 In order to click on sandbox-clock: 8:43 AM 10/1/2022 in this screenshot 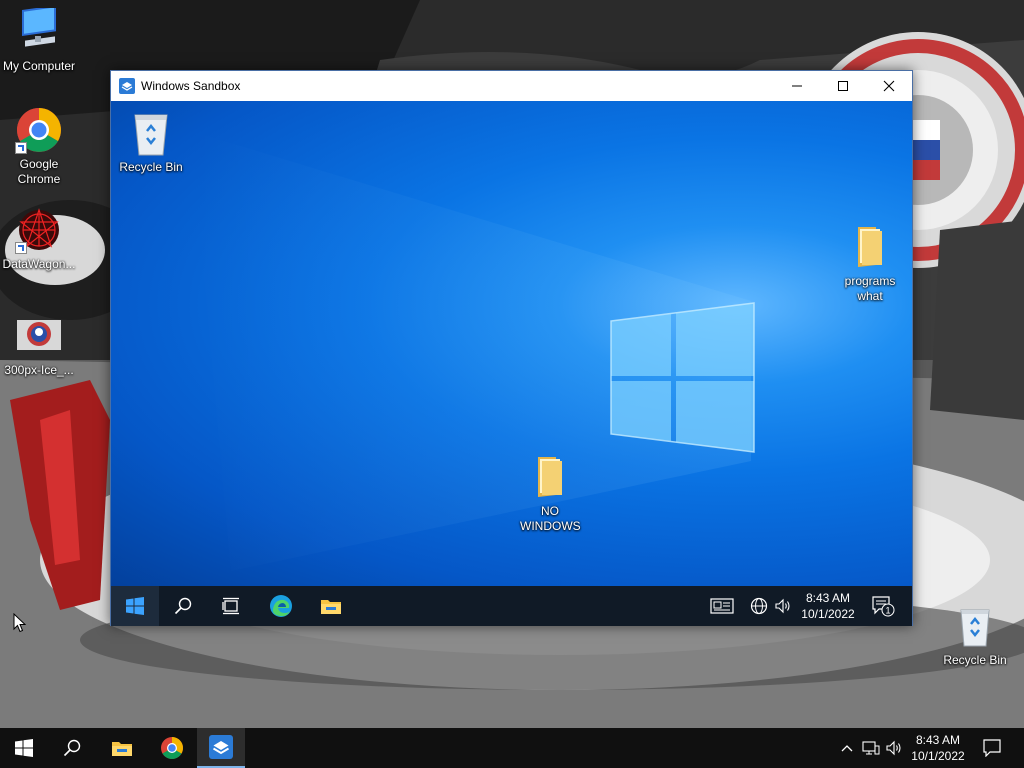, I will do `click(828, 606)`.